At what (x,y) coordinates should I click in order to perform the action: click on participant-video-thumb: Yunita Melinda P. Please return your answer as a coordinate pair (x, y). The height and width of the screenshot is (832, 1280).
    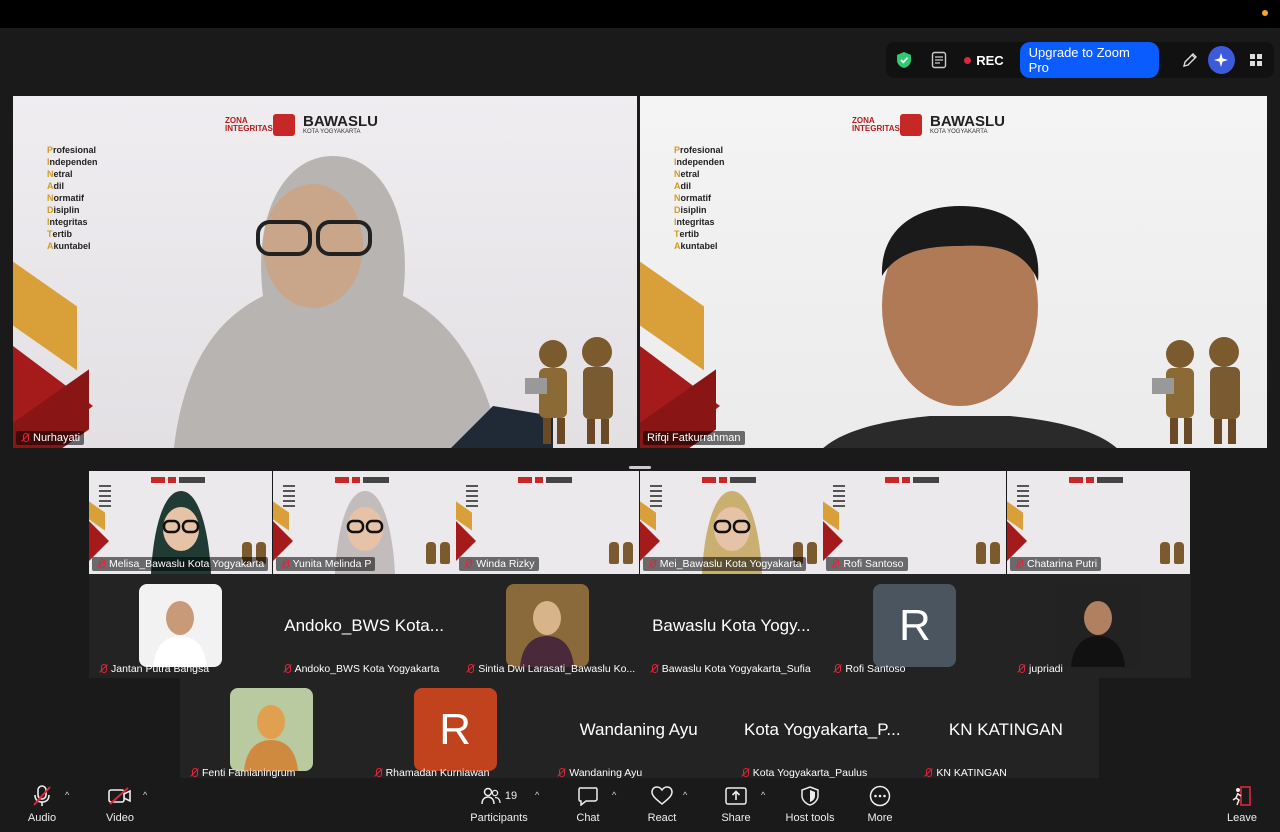
    Looking at the image, I should click on (364, 522).